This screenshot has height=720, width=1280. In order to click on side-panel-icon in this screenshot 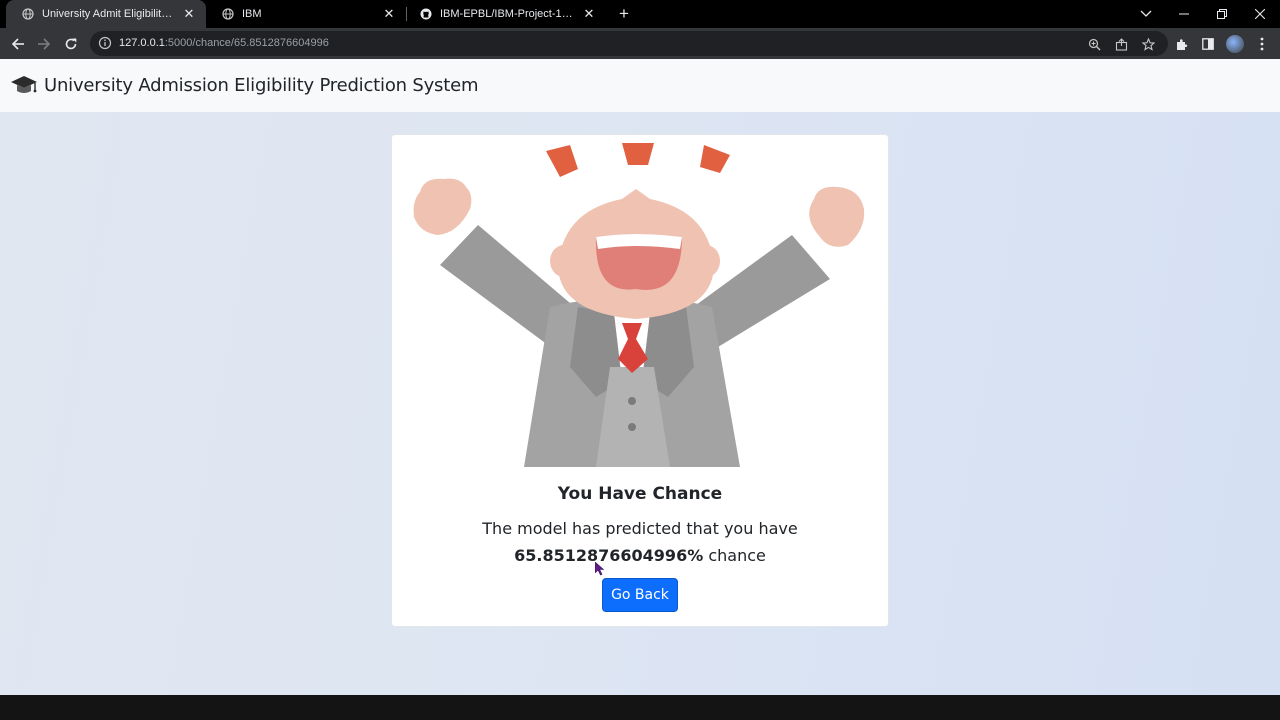, I will do `click(1208, 44)`.